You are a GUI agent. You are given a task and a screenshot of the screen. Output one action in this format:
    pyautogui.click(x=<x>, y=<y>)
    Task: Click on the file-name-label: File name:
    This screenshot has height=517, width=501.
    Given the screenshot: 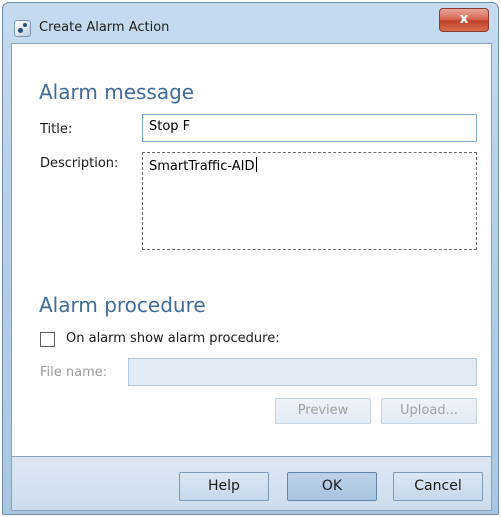 What is the action you would take?
    pyautogui.click(x=74, y=372)
    